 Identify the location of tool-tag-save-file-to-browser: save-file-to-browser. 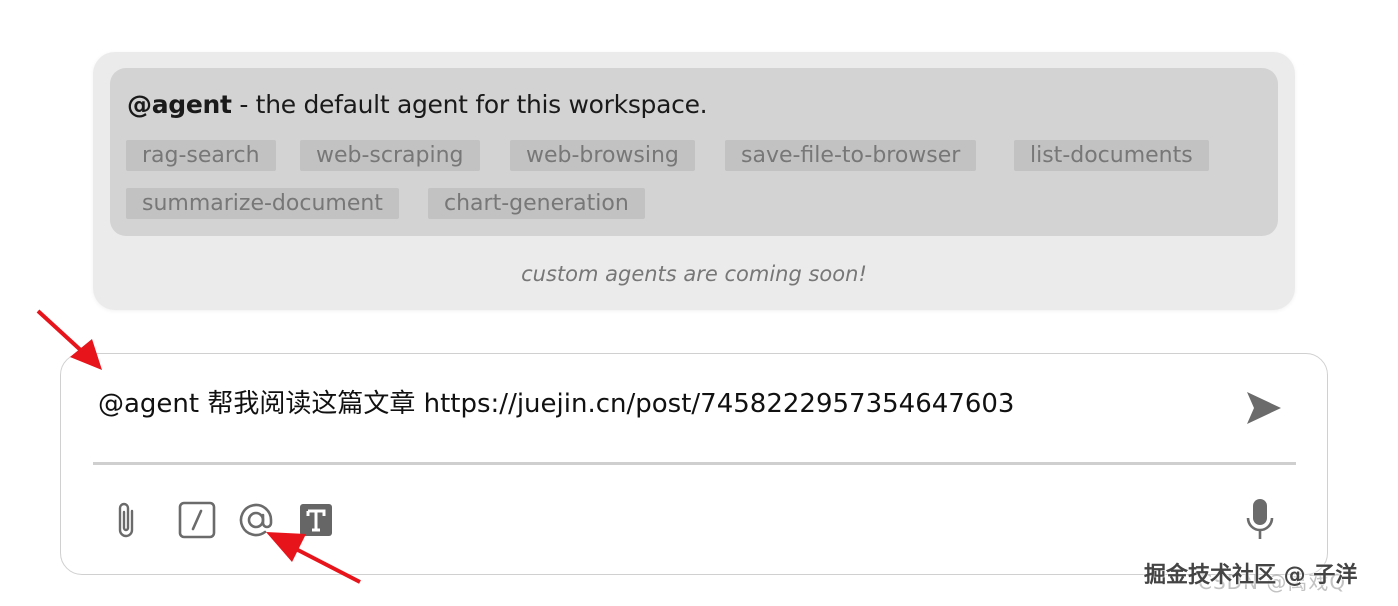
(851, 155).